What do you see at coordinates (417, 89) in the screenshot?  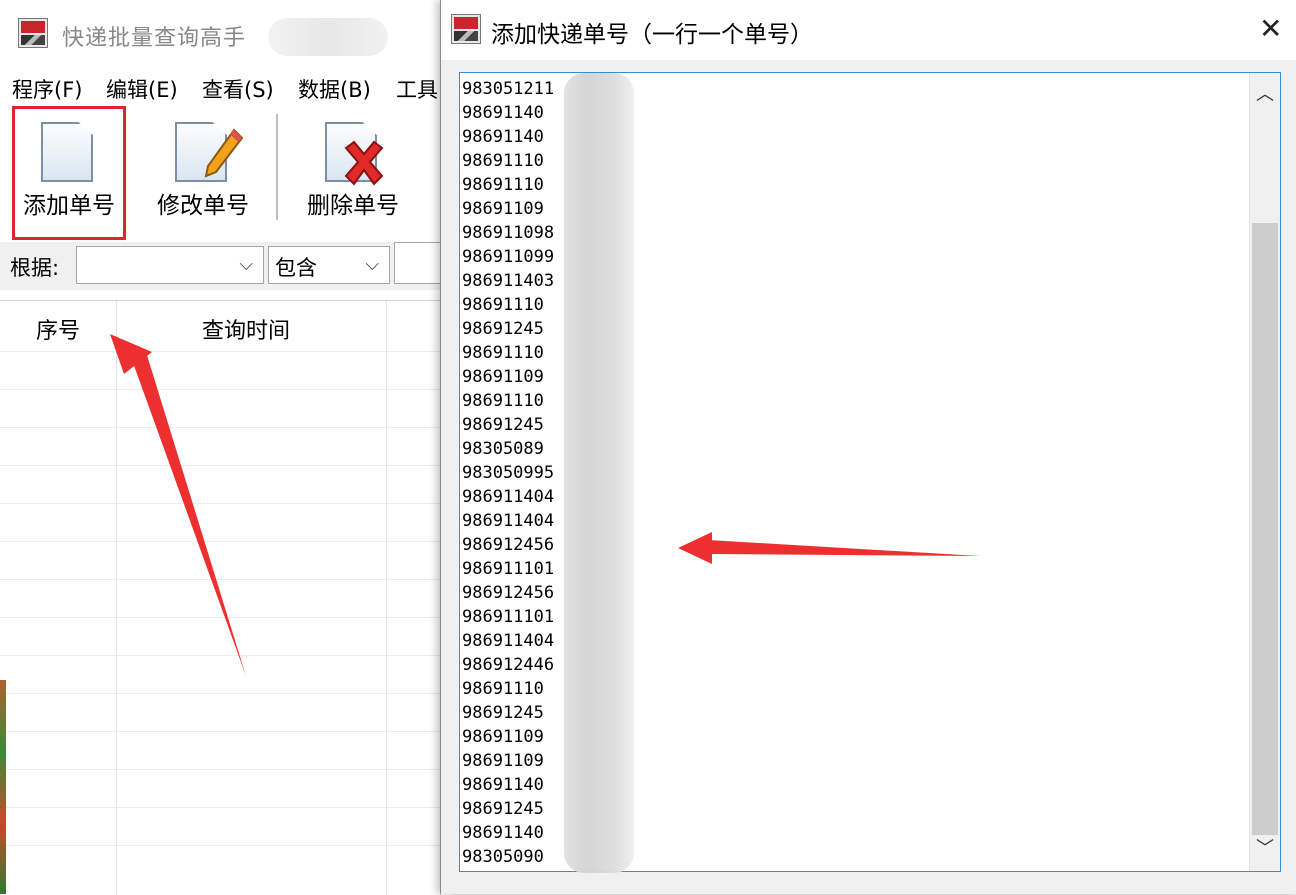 I see `menu-tools: 工具` at bounding box center [417, 89].